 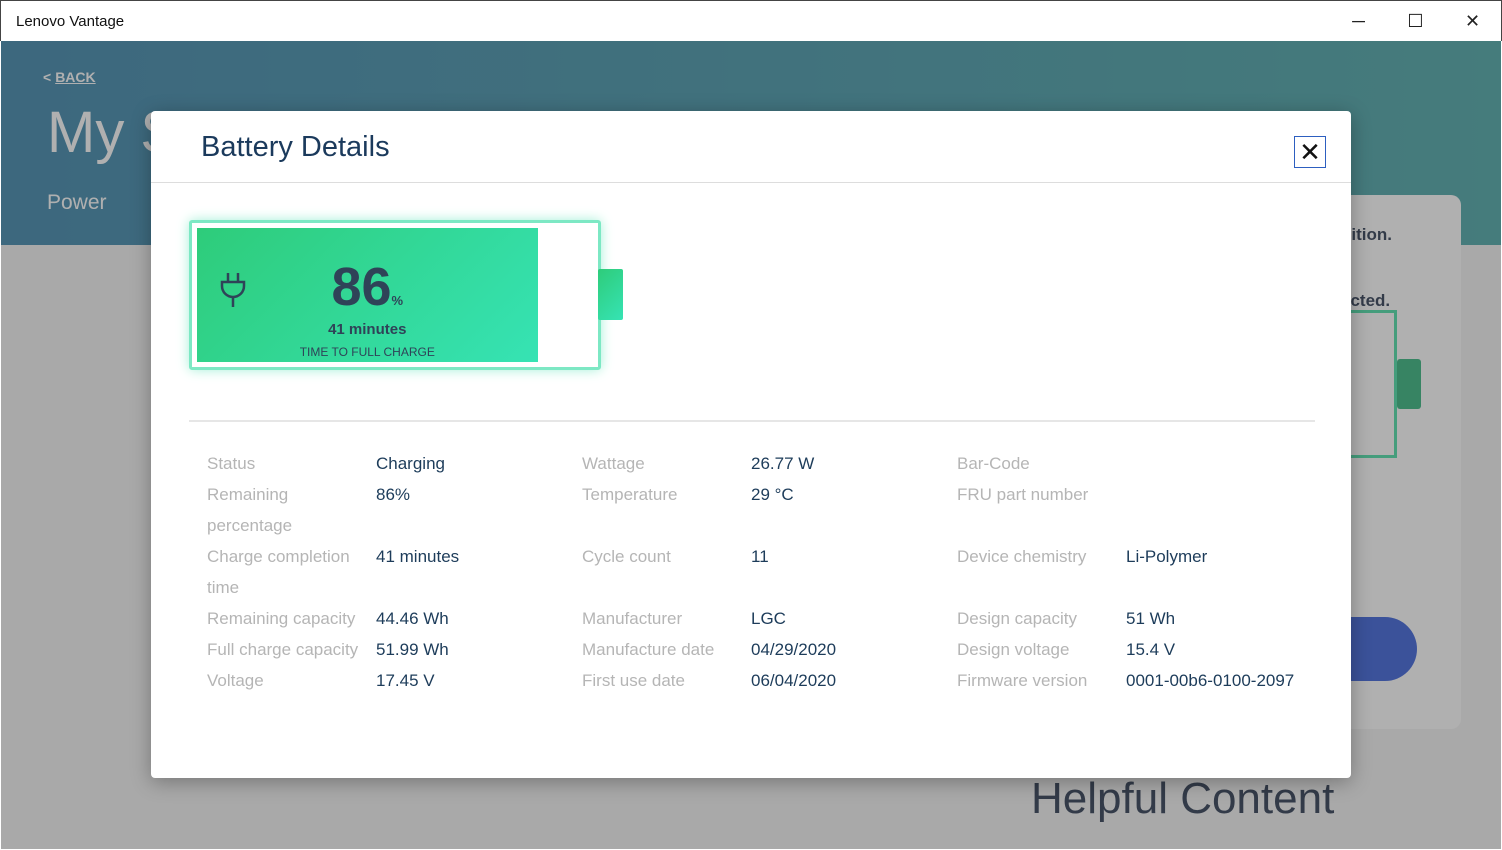 I want to click on battery-tip, so click(x=610, y=294).